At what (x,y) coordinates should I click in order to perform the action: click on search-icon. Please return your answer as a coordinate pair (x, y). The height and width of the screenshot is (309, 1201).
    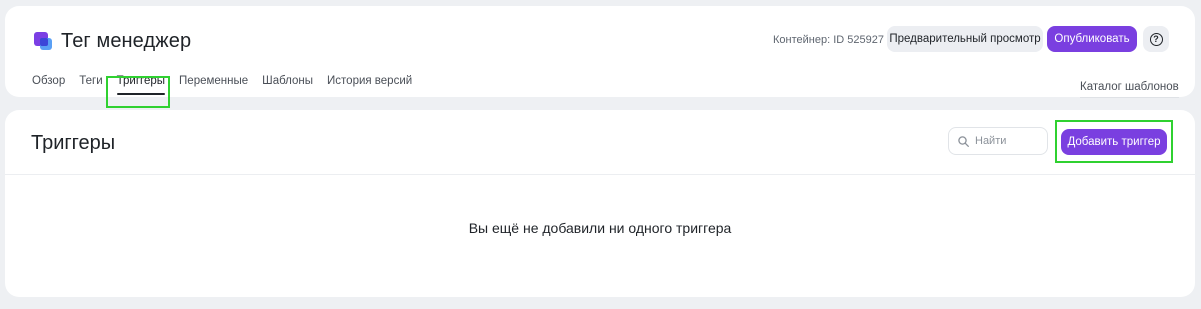
    Looking at the image, I should click on (963, 141).